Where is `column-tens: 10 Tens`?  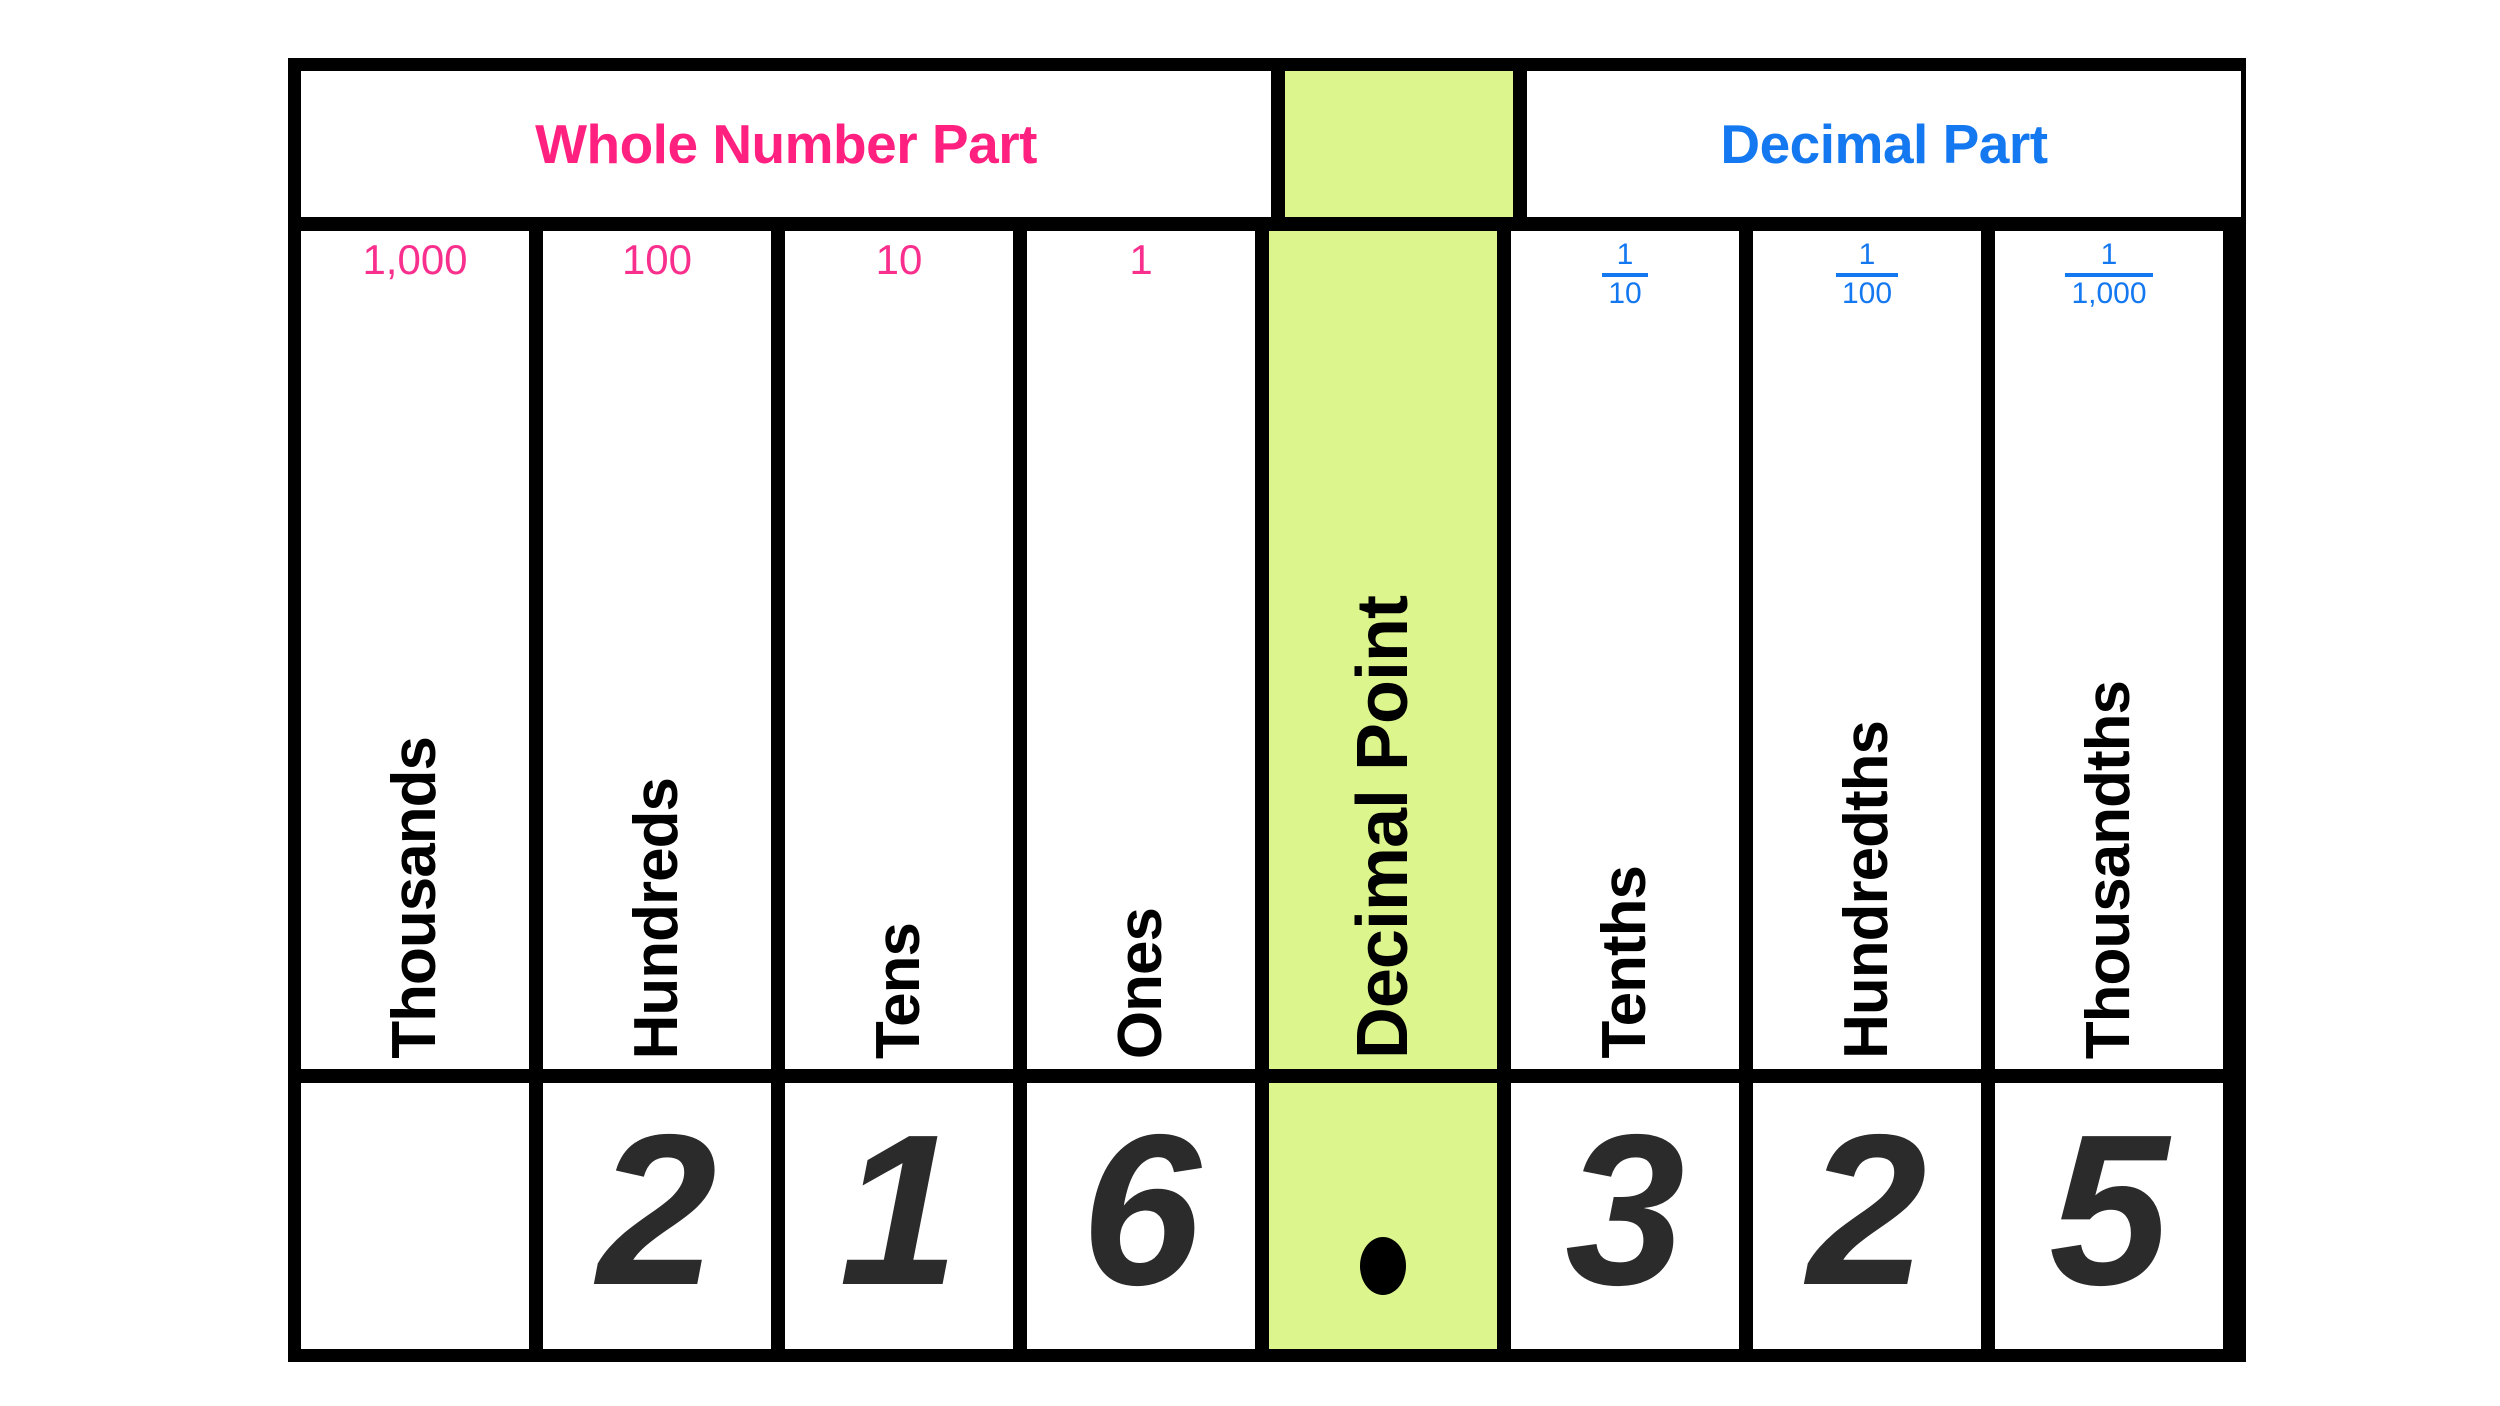
column-tens: 10 Tens is located at coordinates (899, 650).